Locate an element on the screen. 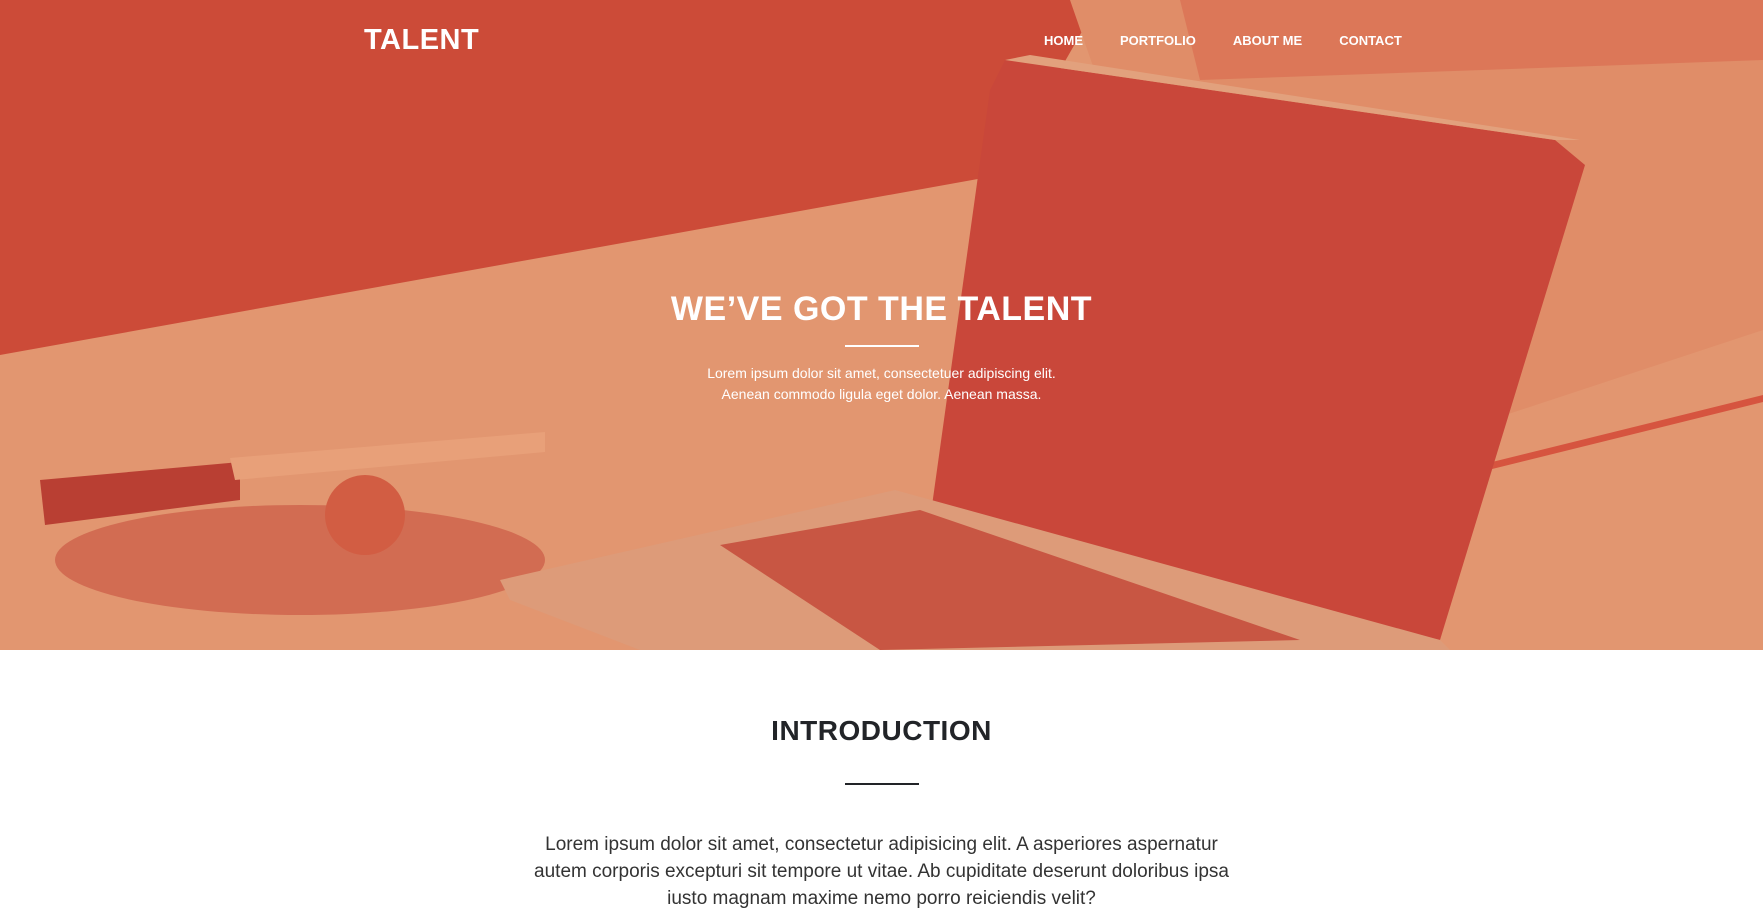  brand-logo: TALENT is located at coordinates (421, 40).